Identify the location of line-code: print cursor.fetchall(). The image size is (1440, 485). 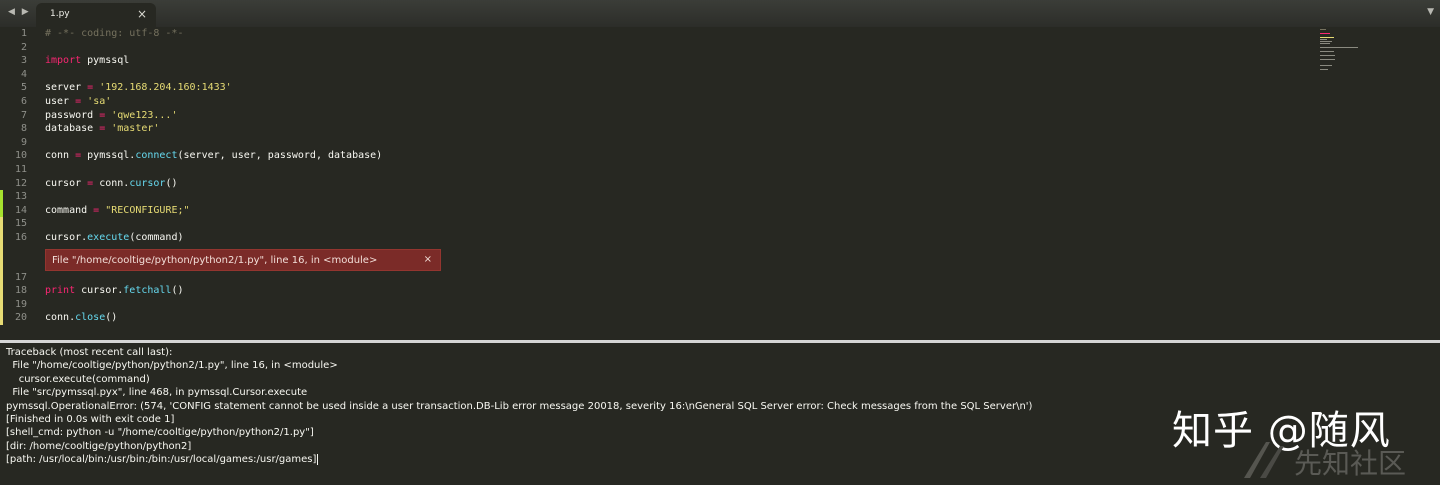
(114, 291).